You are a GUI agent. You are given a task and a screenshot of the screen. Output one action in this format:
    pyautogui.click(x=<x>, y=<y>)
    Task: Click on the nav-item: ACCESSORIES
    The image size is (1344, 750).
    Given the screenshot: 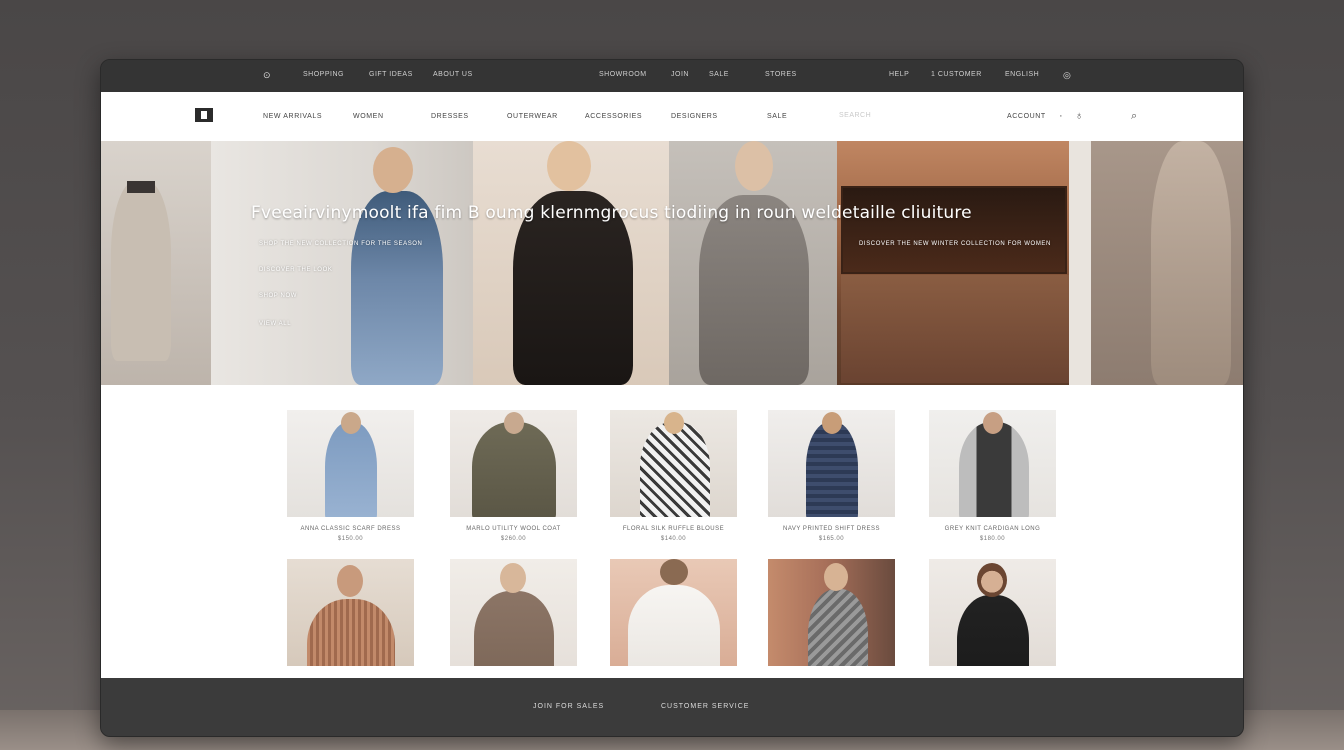 What is the action you would take?
    pyautogui.click(x=613, y=116)
    